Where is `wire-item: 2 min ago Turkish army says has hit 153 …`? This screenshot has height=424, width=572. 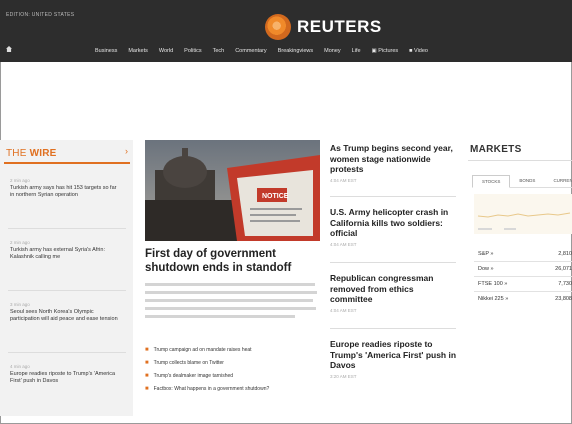
wire-item: 2 min ago Turkish army says has hit 153 … is located at coordinates (65, 188).